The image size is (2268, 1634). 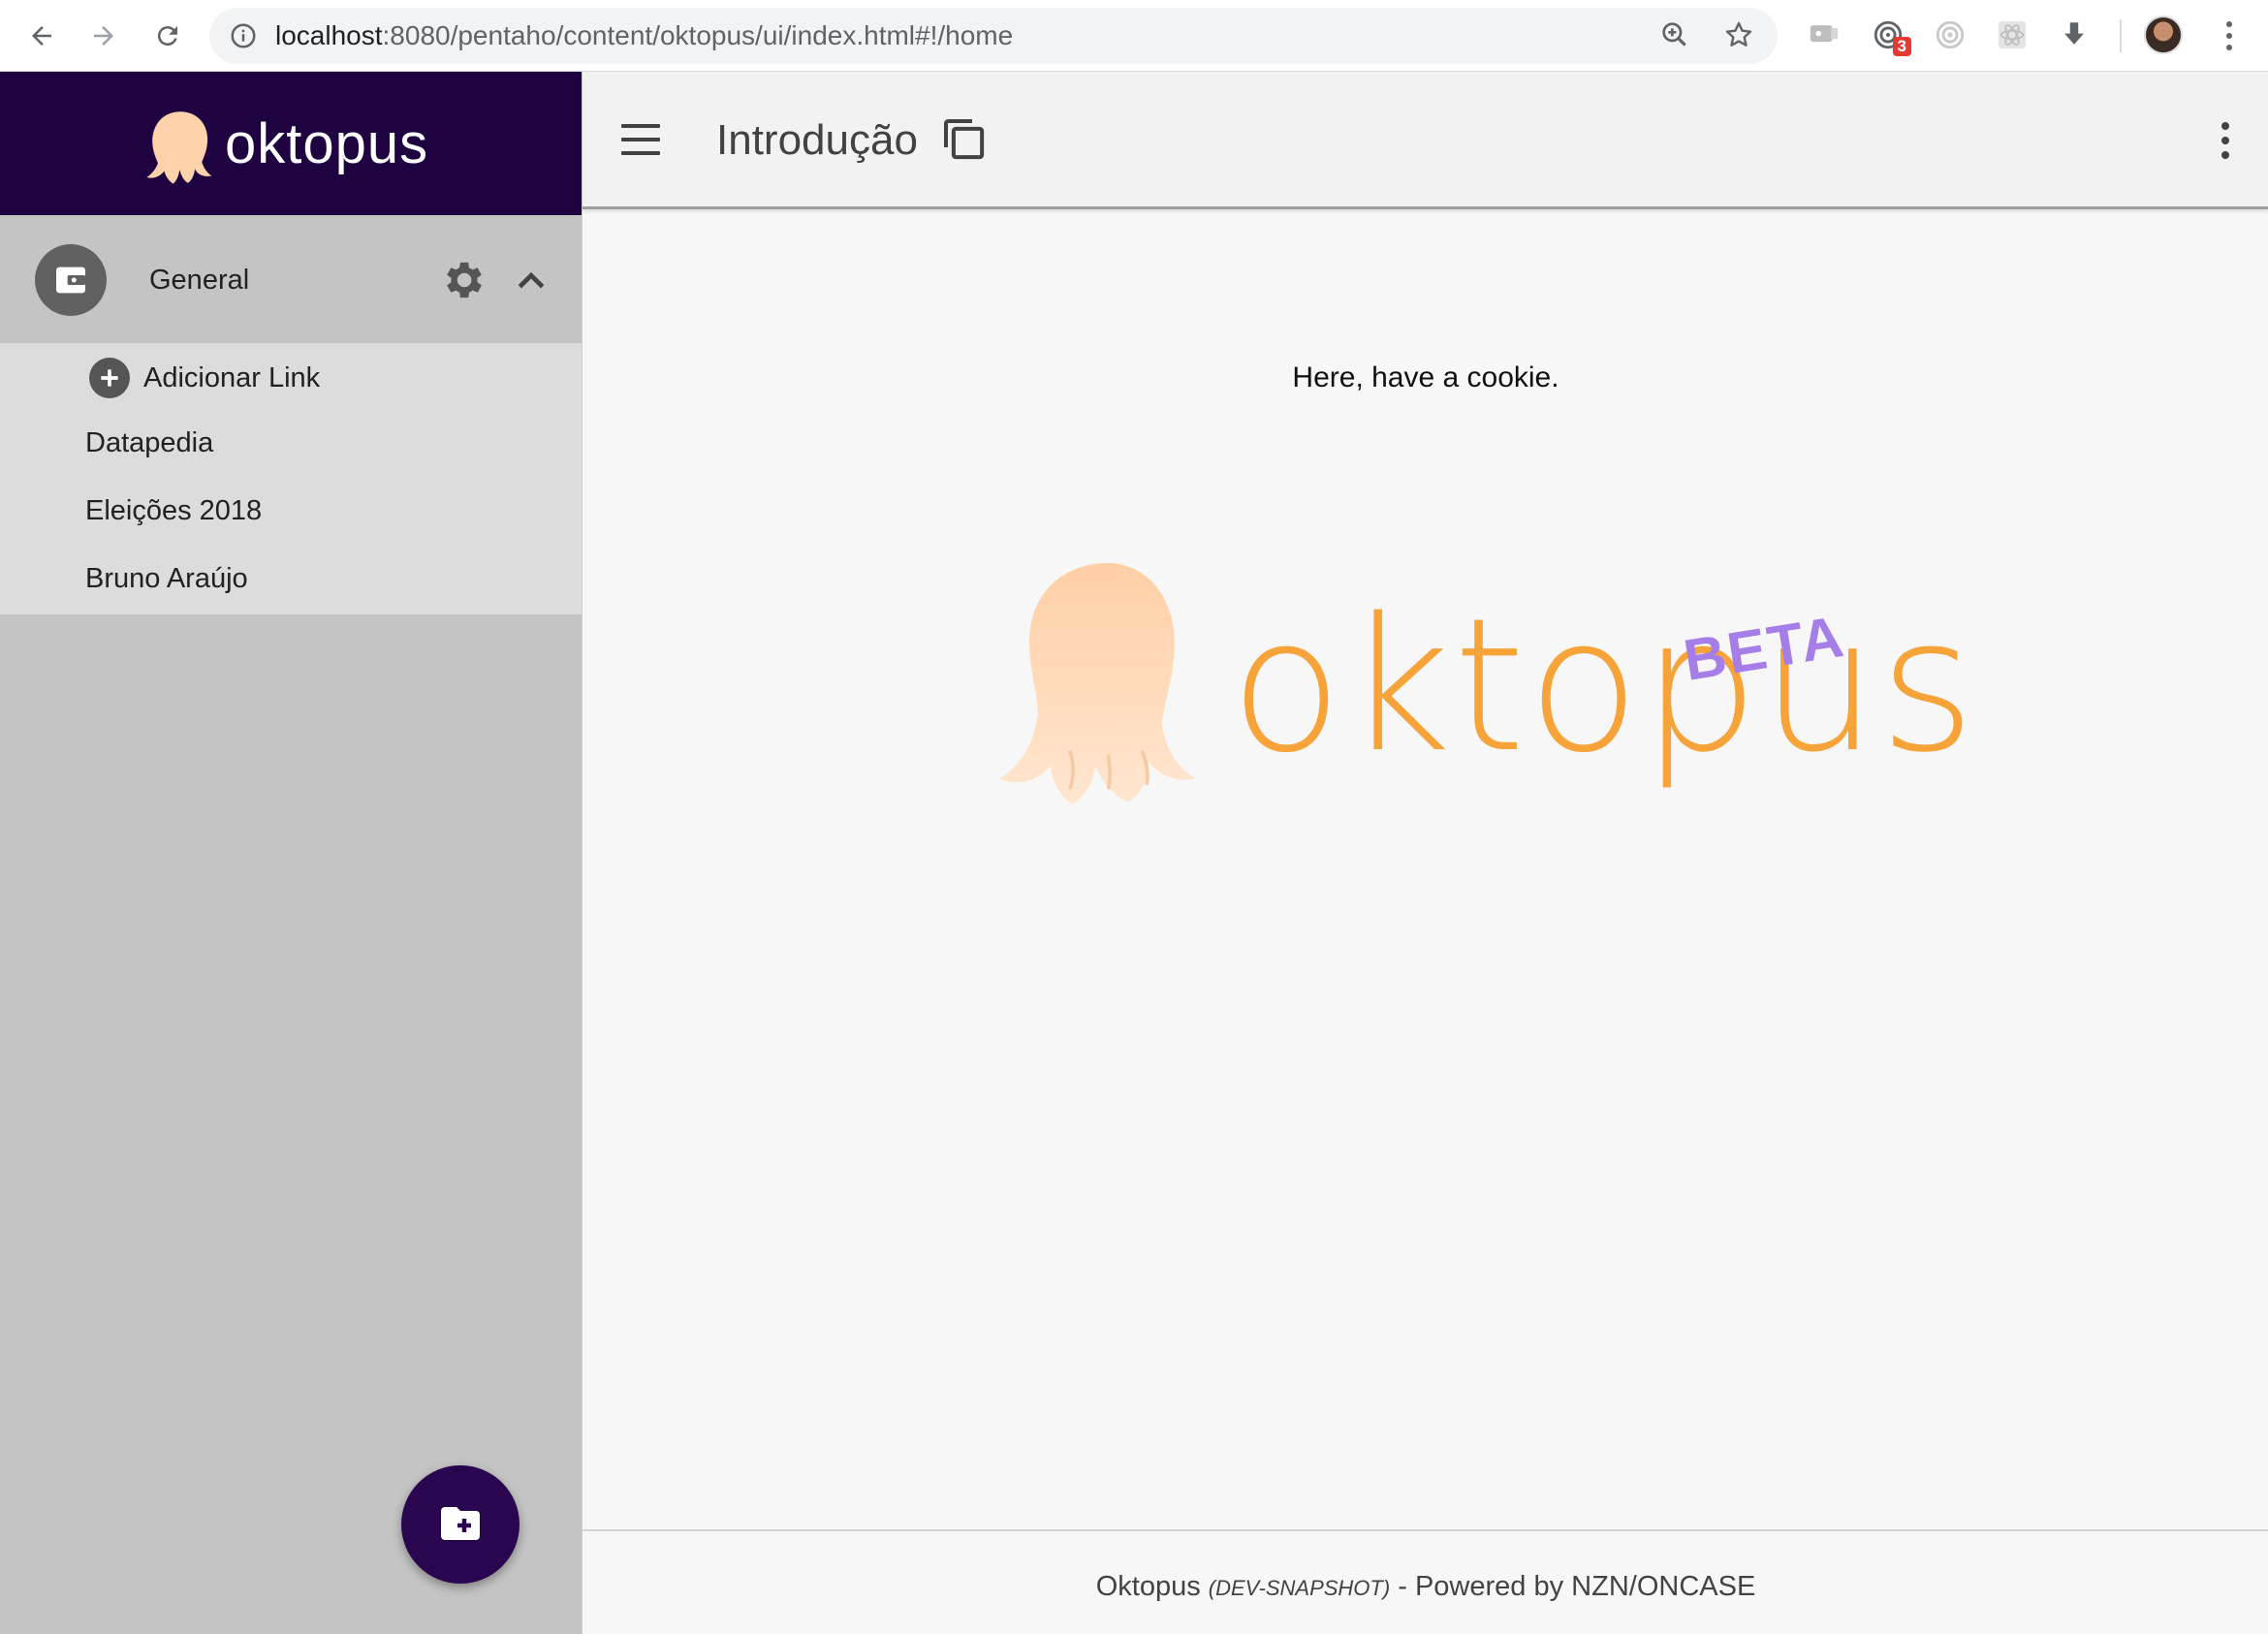 I want to click on extension-target-icon, so click(x=1950, y=35).